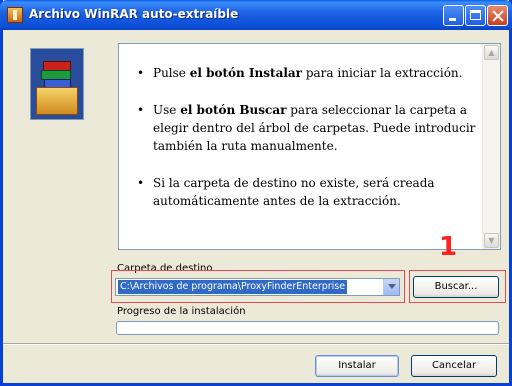 This screenshot has height=386, width=512. Describe the element at coordinates (57, 84) in the screenshot. I see `winrar-archive-box-icon` at that location.